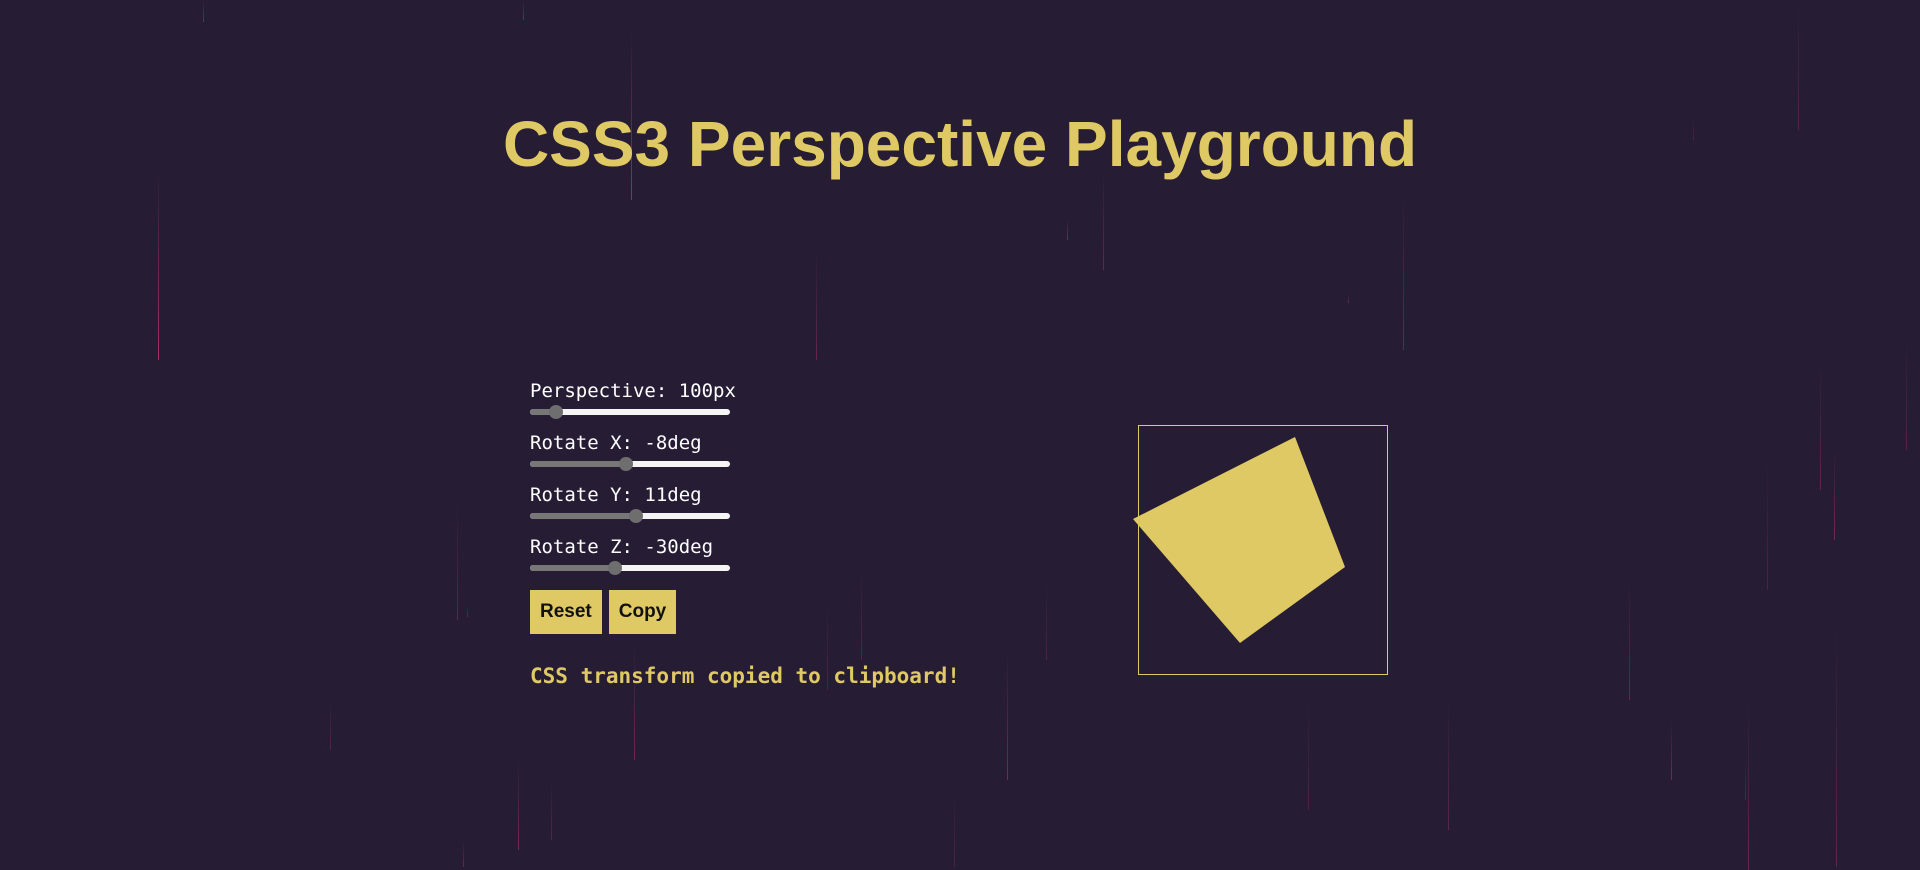  Describe the element at coordinates (616, 495) in the screenshot. I see `rotate-y-label: Rotate Y: 11deg` at that location.